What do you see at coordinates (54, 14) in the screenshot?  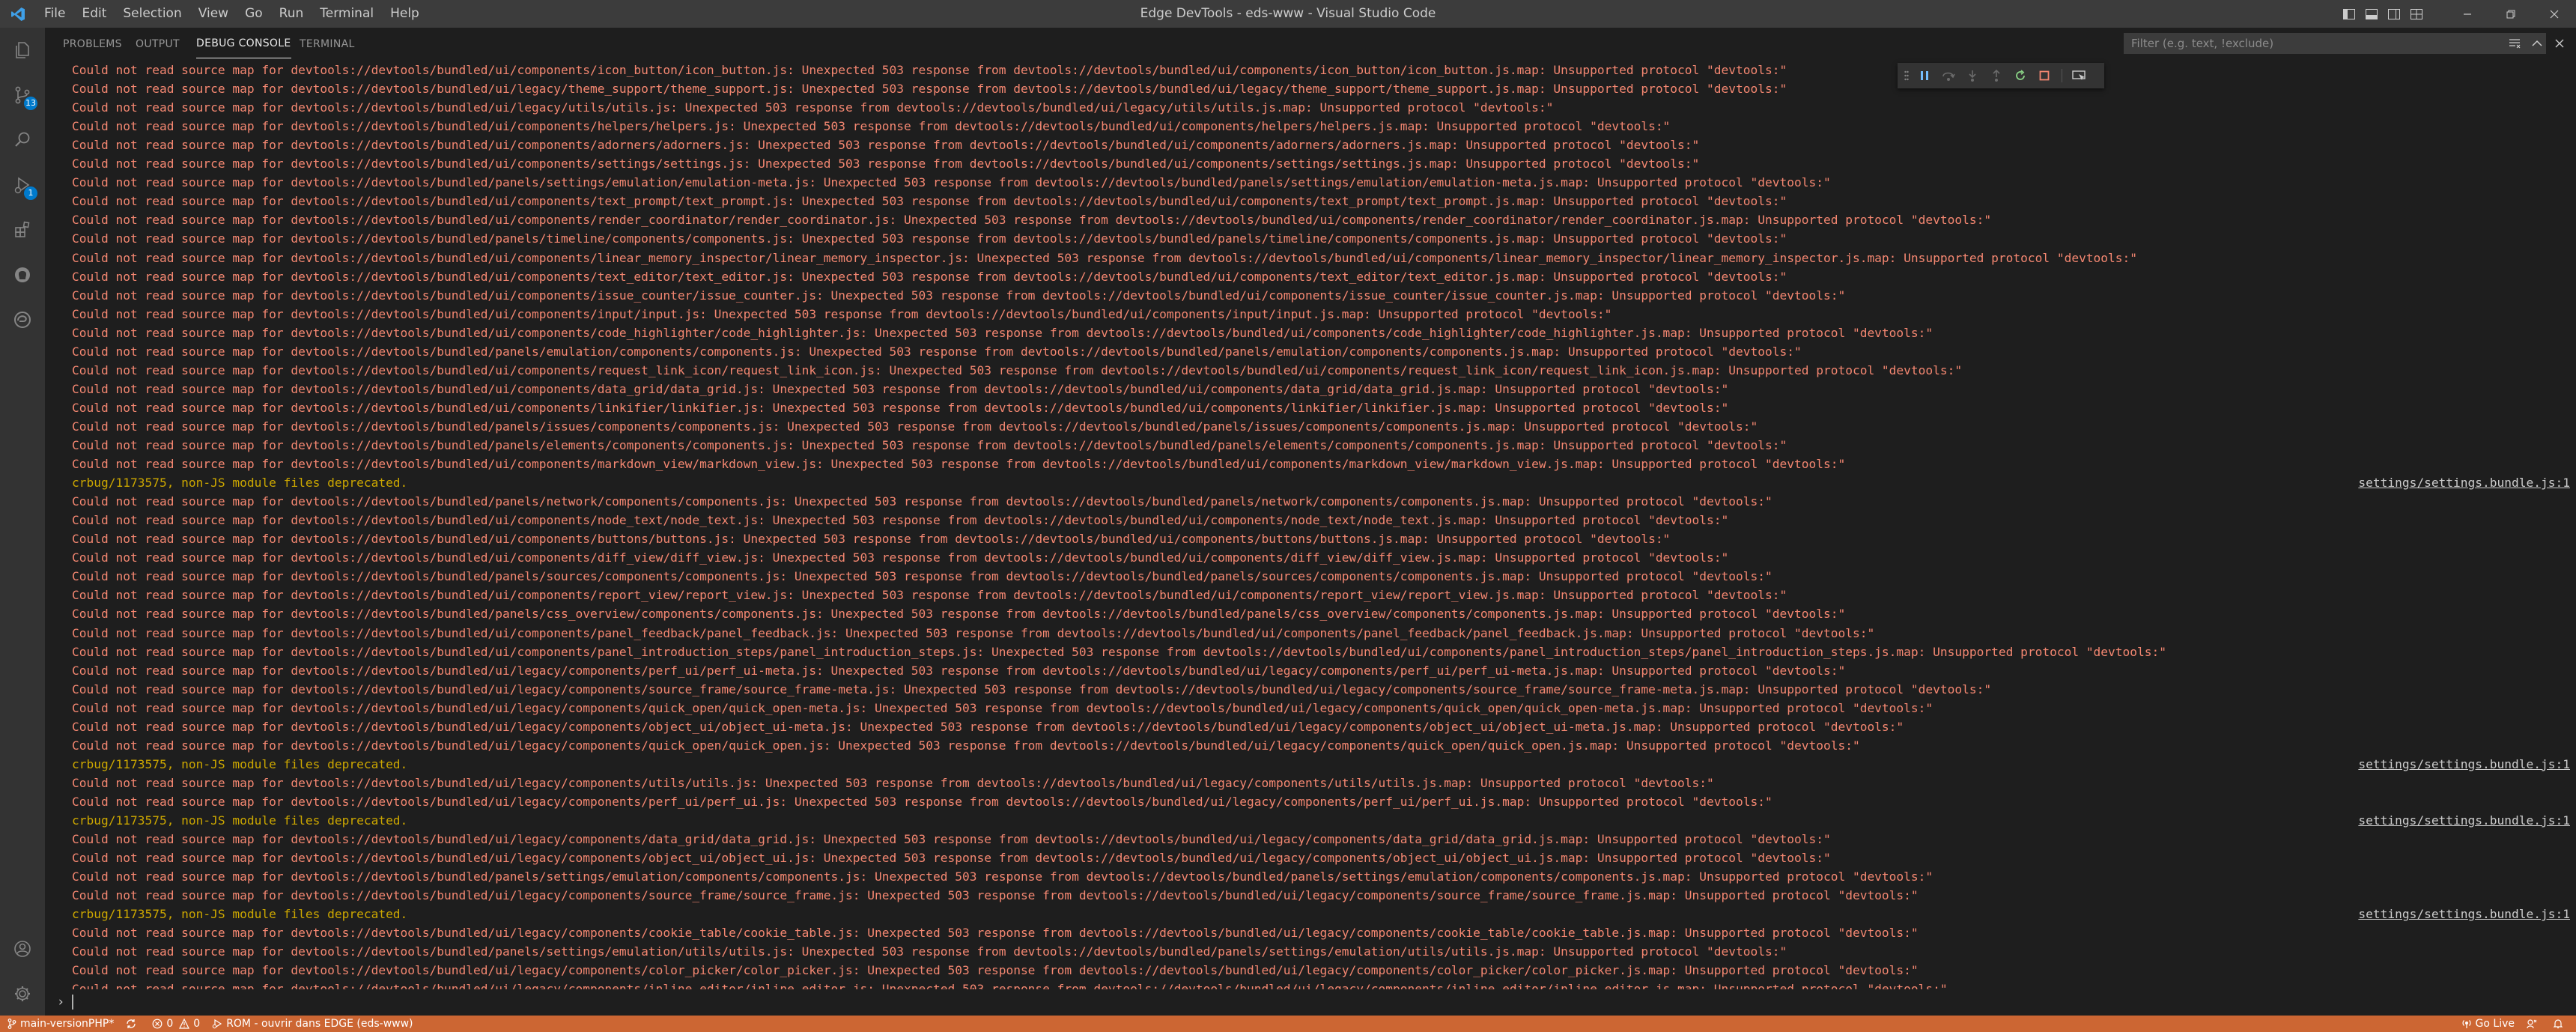 I see `menu-file: File` at bounding box center [54, 14].